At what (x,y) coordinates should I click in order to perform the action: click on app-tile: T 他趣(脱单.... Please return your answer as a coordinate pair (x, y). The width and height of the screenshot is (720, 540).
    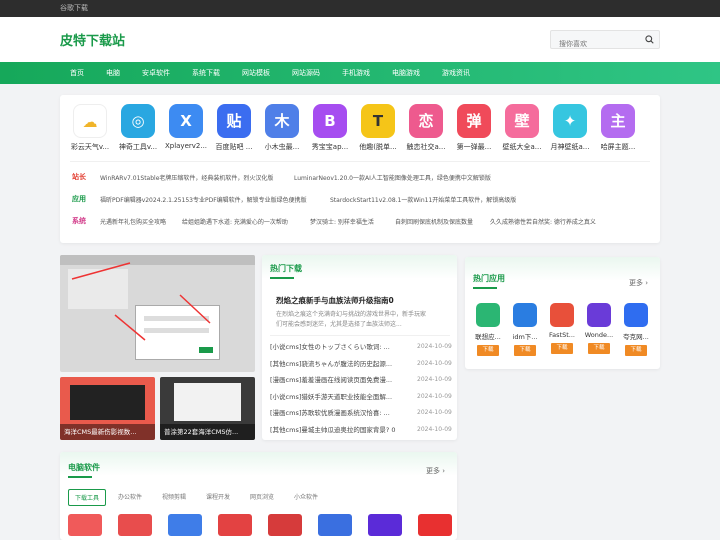
    Looking at the image, I should click on (378, 128).